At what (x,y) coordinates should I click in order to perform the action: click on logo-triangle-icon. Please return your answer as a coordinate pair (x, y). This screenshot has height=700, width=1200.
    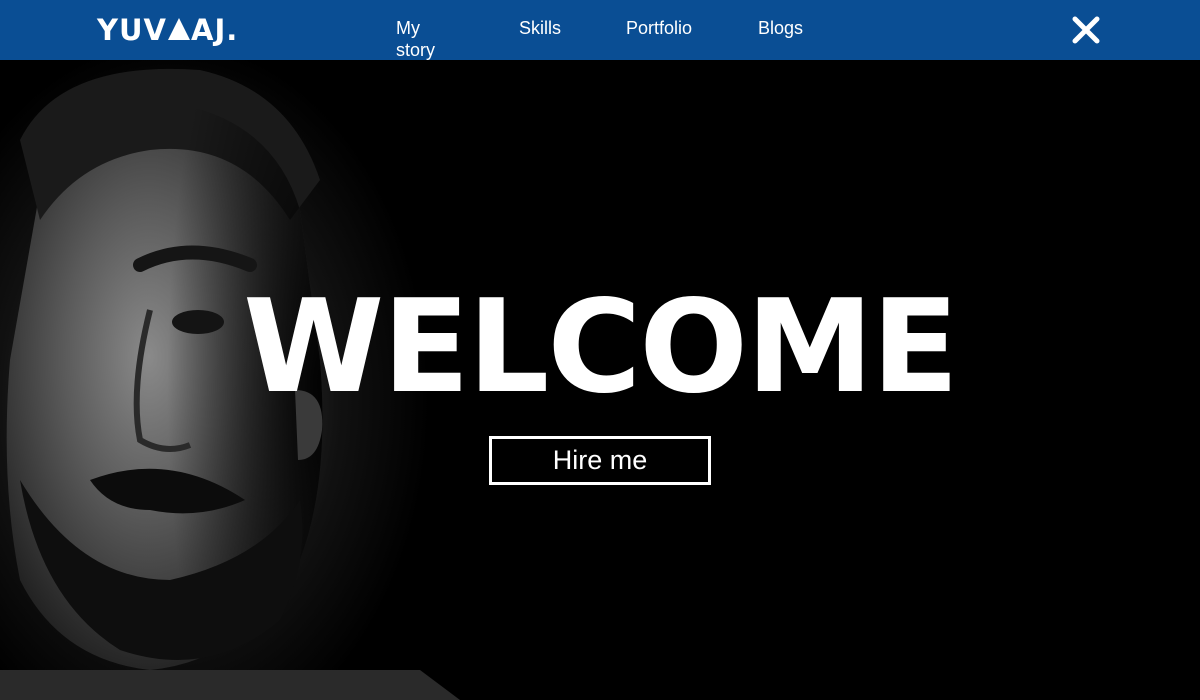
    Looking at the image, I should click on (179, 29).